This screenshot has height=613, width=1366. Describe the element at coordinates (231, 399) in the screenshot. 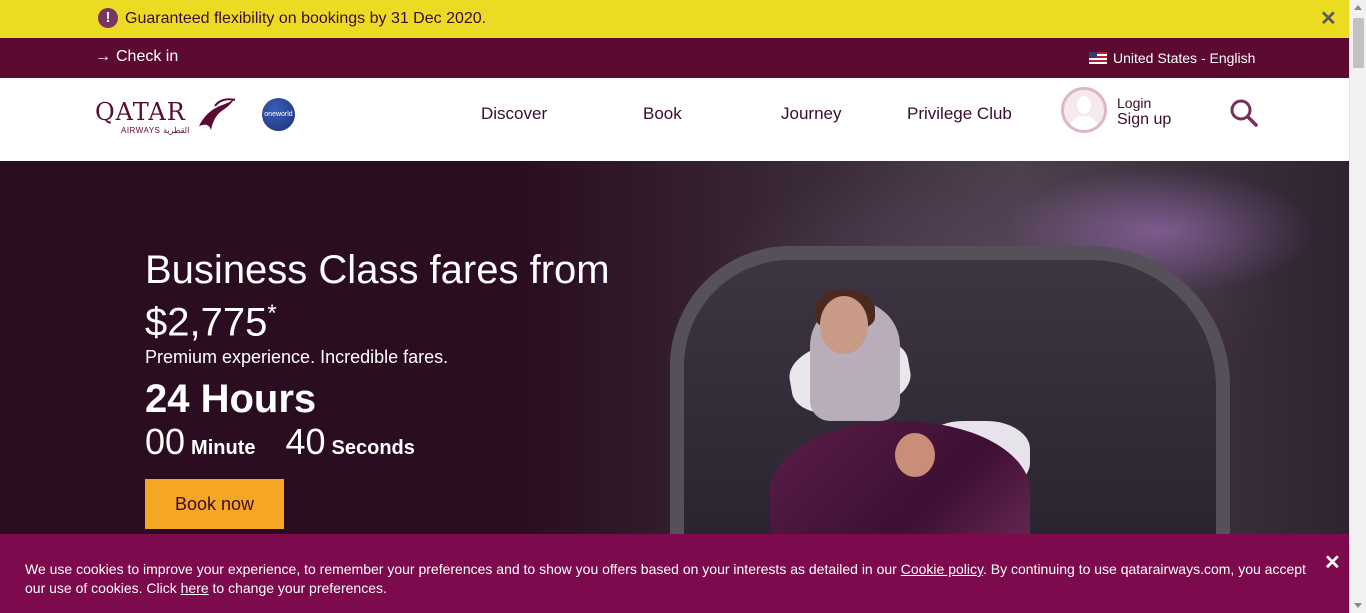

I see `countdown-hours: 24 Hours` at that location.